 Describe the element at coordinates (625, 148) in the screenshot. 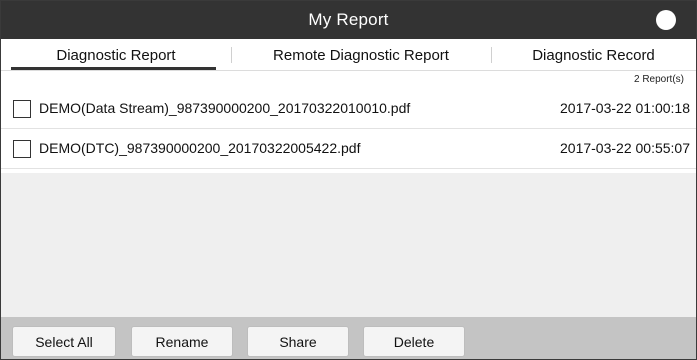

I see `report-date: 2017-03-22 00:55:07` at that location.